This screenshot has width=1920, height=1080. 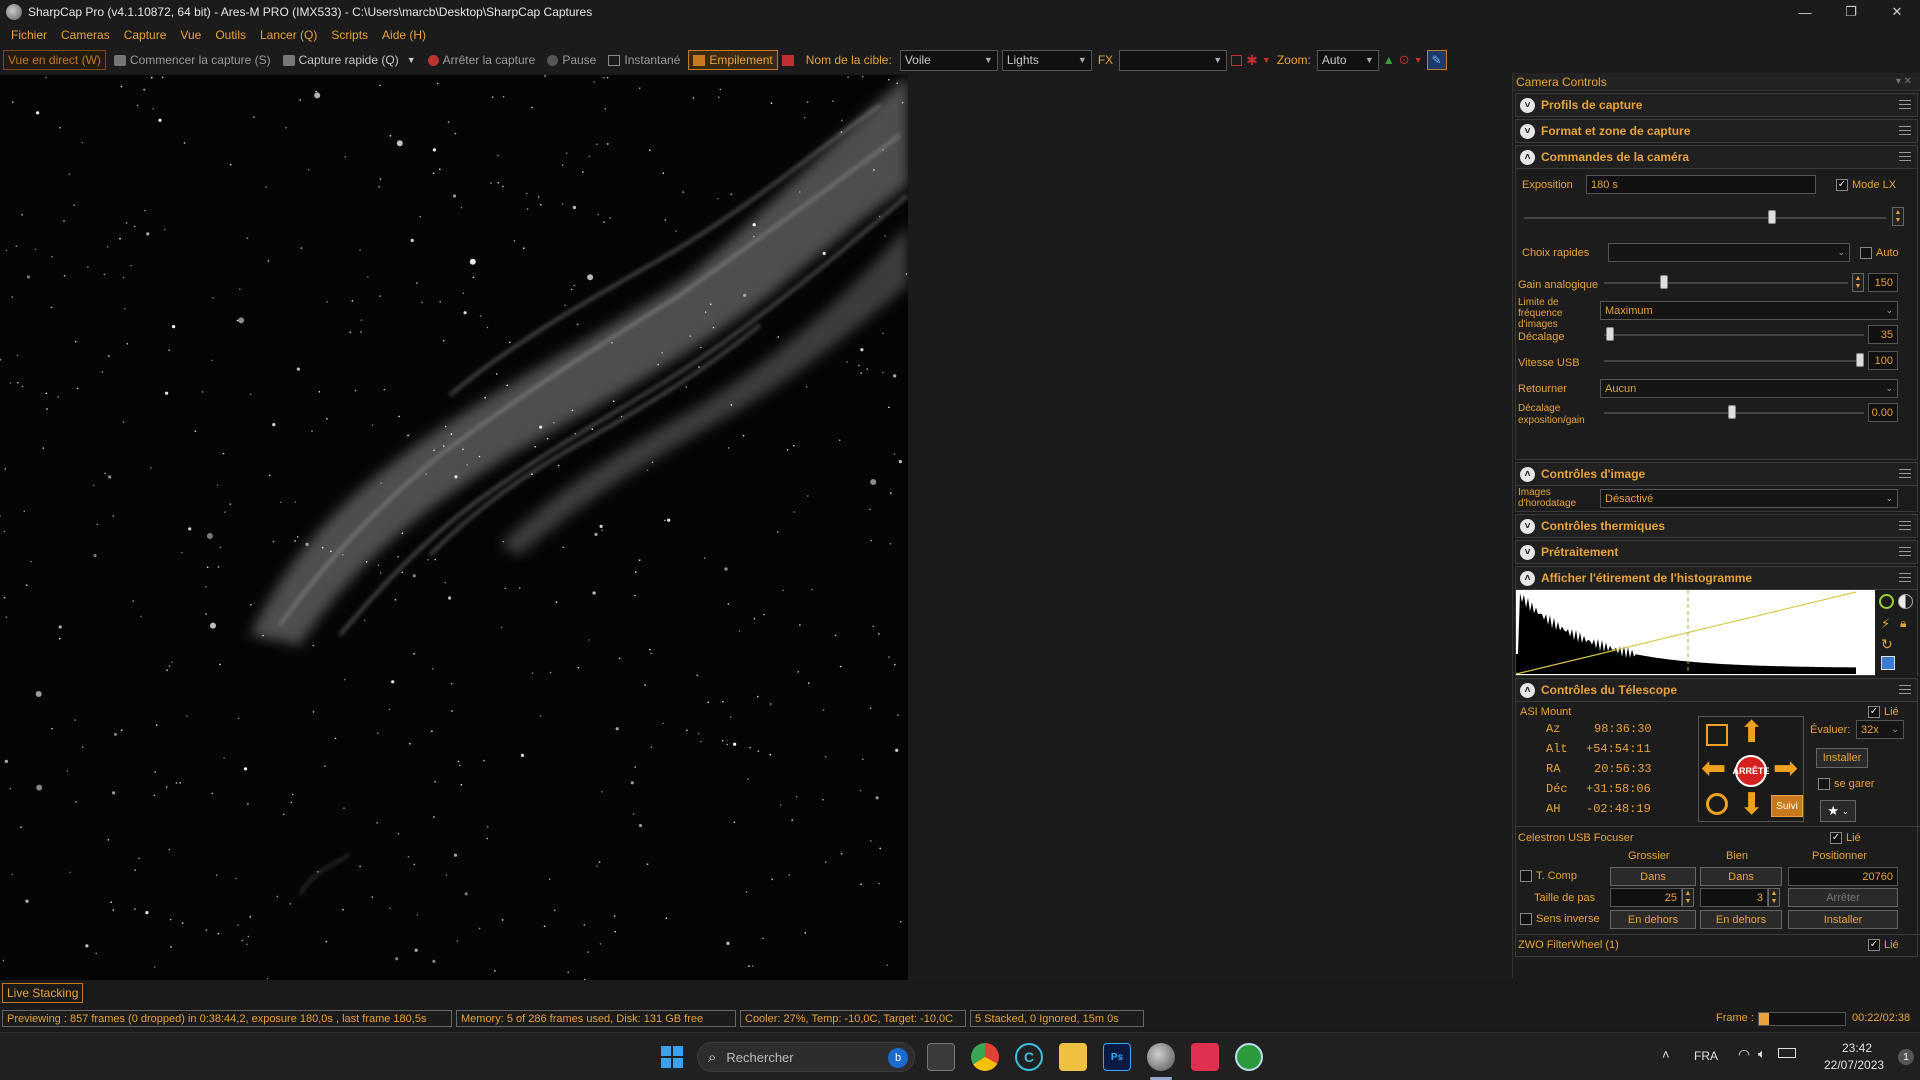 What do you see at coordinates (733, 60) in the screenshot?
I see `stacking-button: Empilement` at bounding box center [733, 60].